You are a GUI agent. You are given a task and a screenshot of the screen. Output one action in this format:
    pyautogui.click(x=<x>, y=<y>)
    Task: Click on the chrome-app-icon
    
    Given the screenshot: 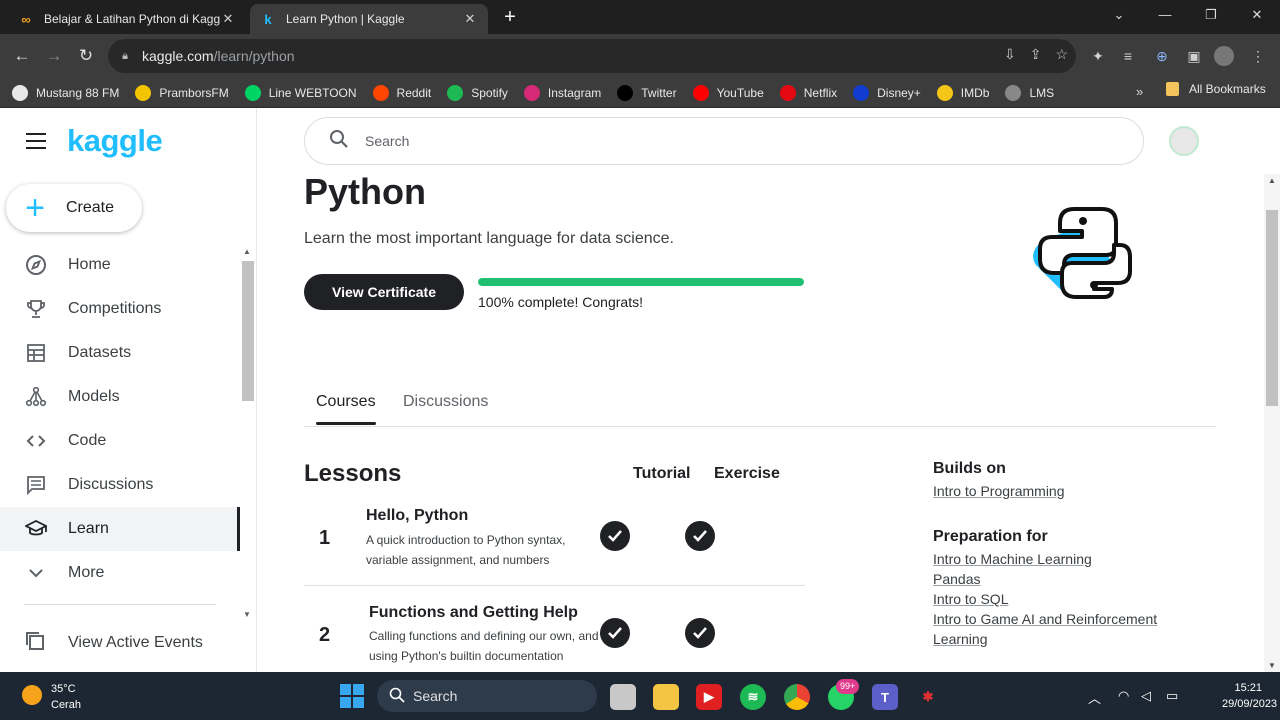 What is the action you would take?
    pyautogui.click(x=797, y=697)
    